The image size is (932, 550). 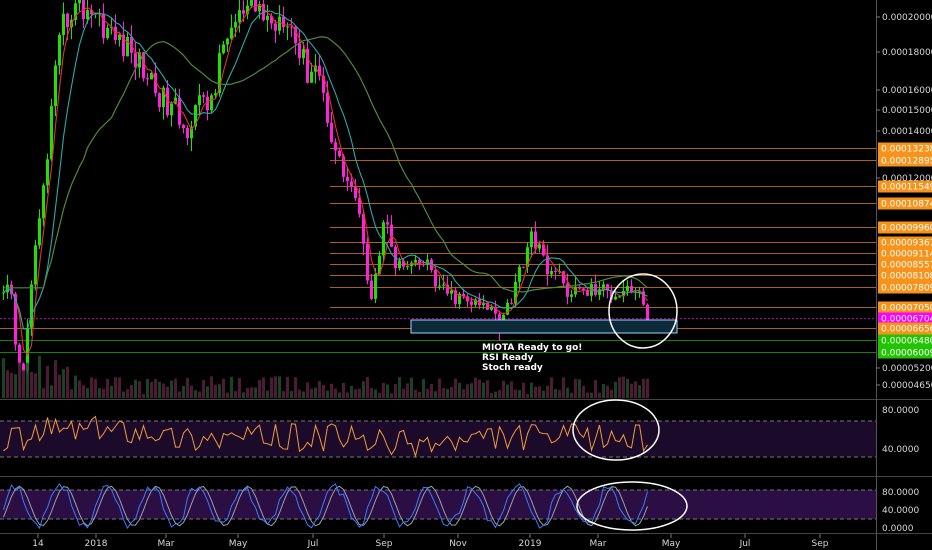 I want to click on x-tick-label: Sep, so click(x=820, y=544).